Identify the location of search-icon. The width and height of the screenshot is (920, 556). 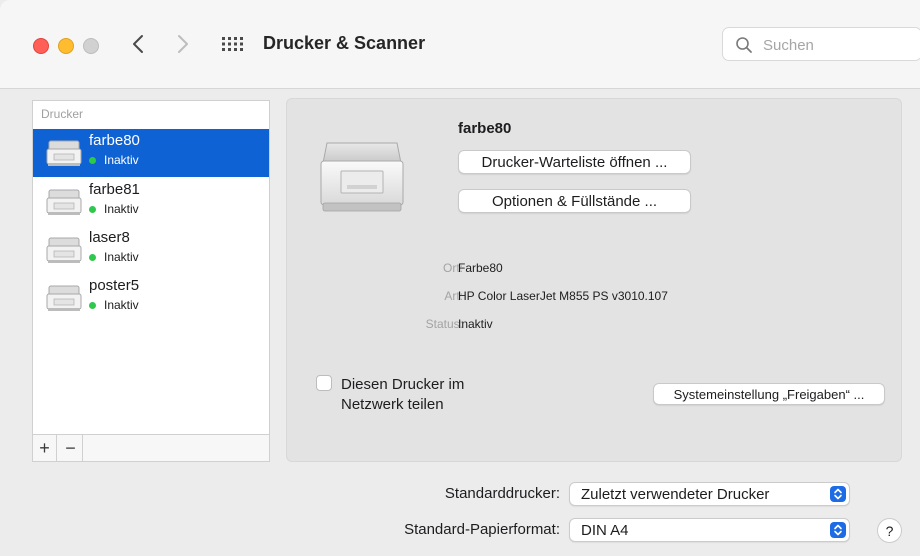
(744, 45).